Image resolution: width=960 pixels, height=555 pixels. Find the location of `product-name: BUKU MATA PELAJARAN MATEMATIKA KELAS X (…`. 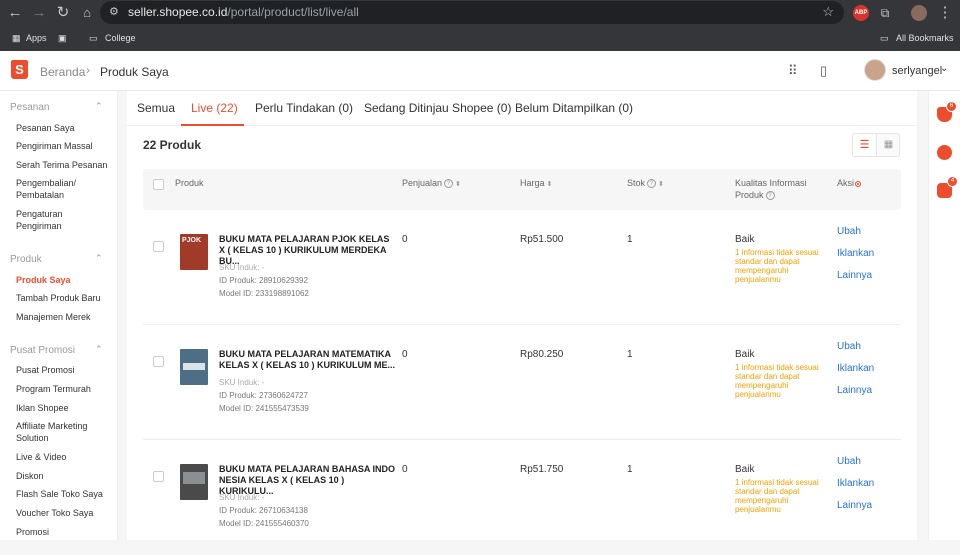

product-name: BUKU MATA PELAJARAN MATEMATIKA KELAS X (… is located at coordinates (307, 360).